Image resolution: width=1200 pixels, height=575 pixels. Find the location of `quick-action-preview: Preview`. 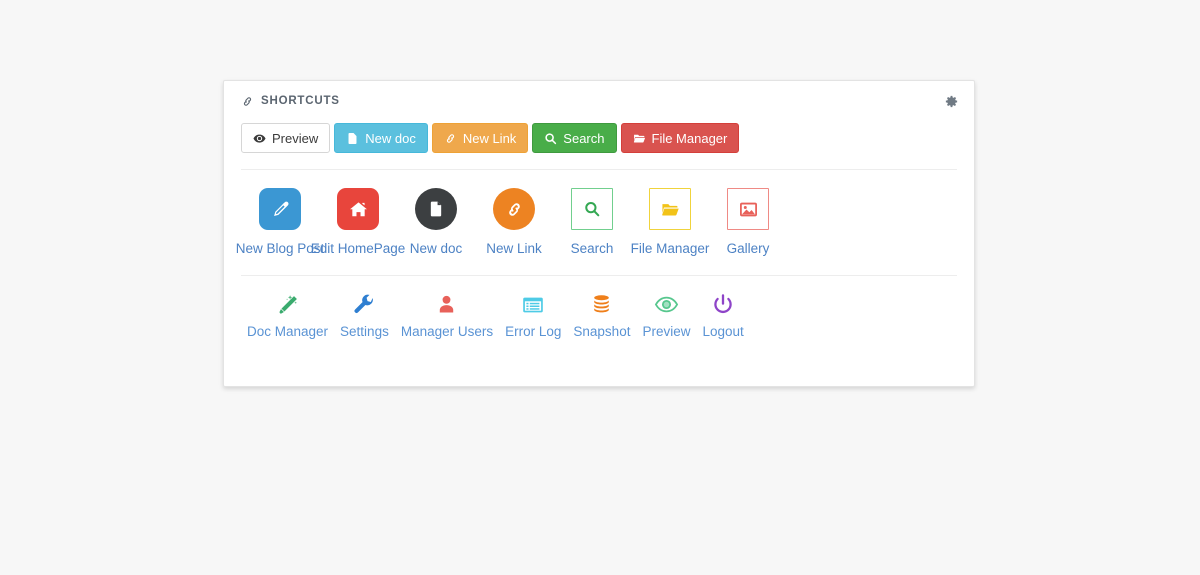

quick-action-preview: Preview is located at coordinates (666, 315).